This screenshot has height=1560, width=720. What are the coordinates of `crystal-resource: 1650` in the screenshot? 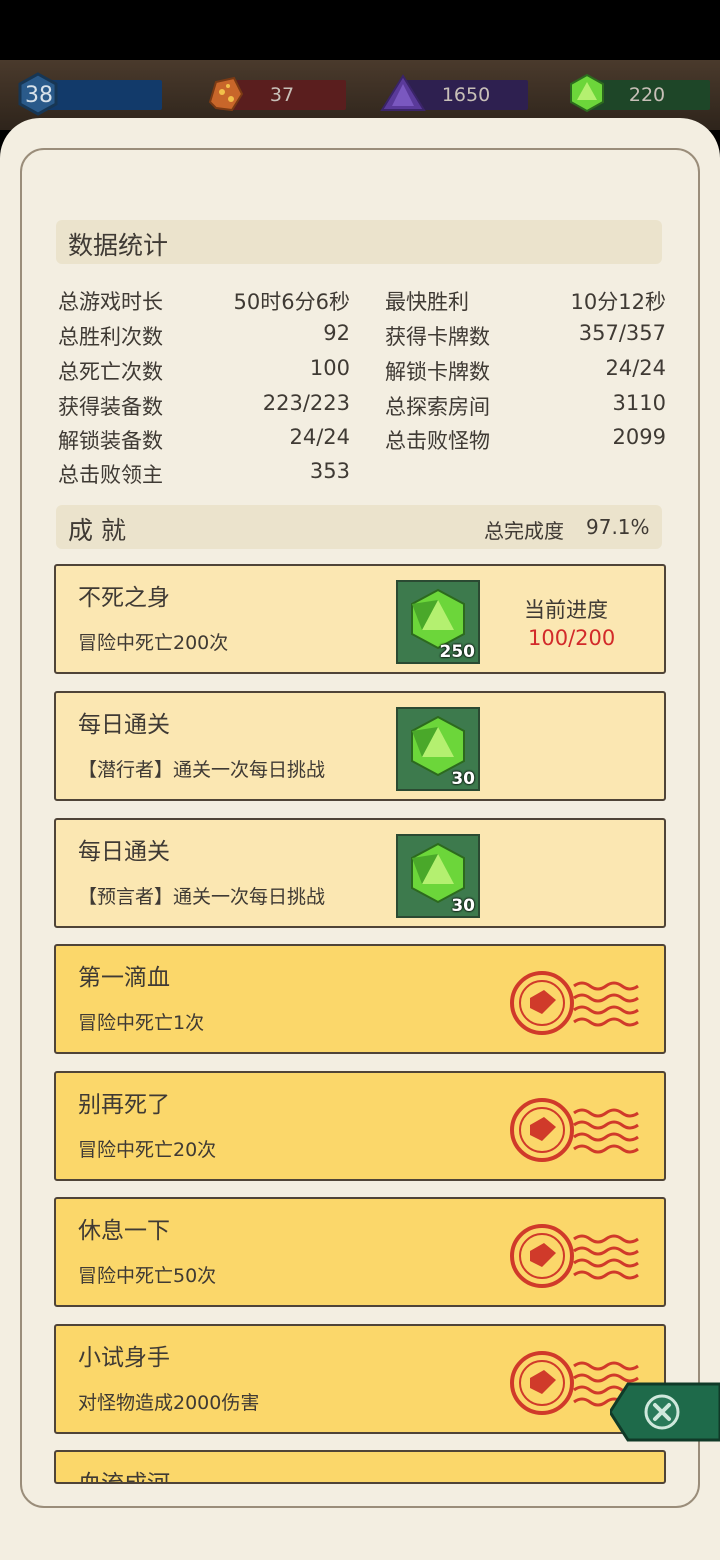 It's located at (454, 92).